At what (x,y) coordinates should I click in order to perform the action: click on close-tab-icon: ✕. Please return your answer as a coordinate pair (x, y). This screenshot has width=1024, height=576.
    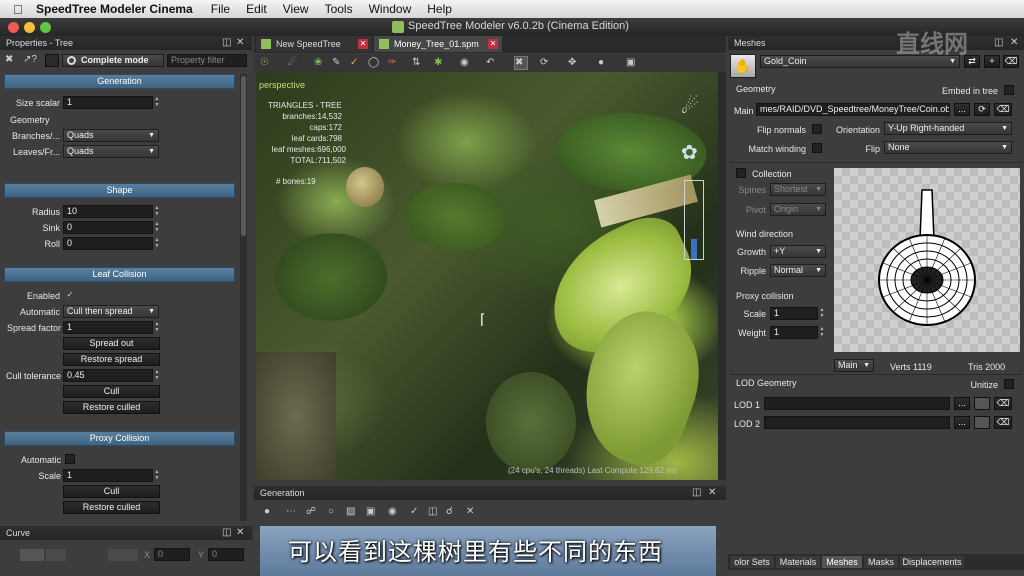
    Looking at the image, I should click on (493, 44).